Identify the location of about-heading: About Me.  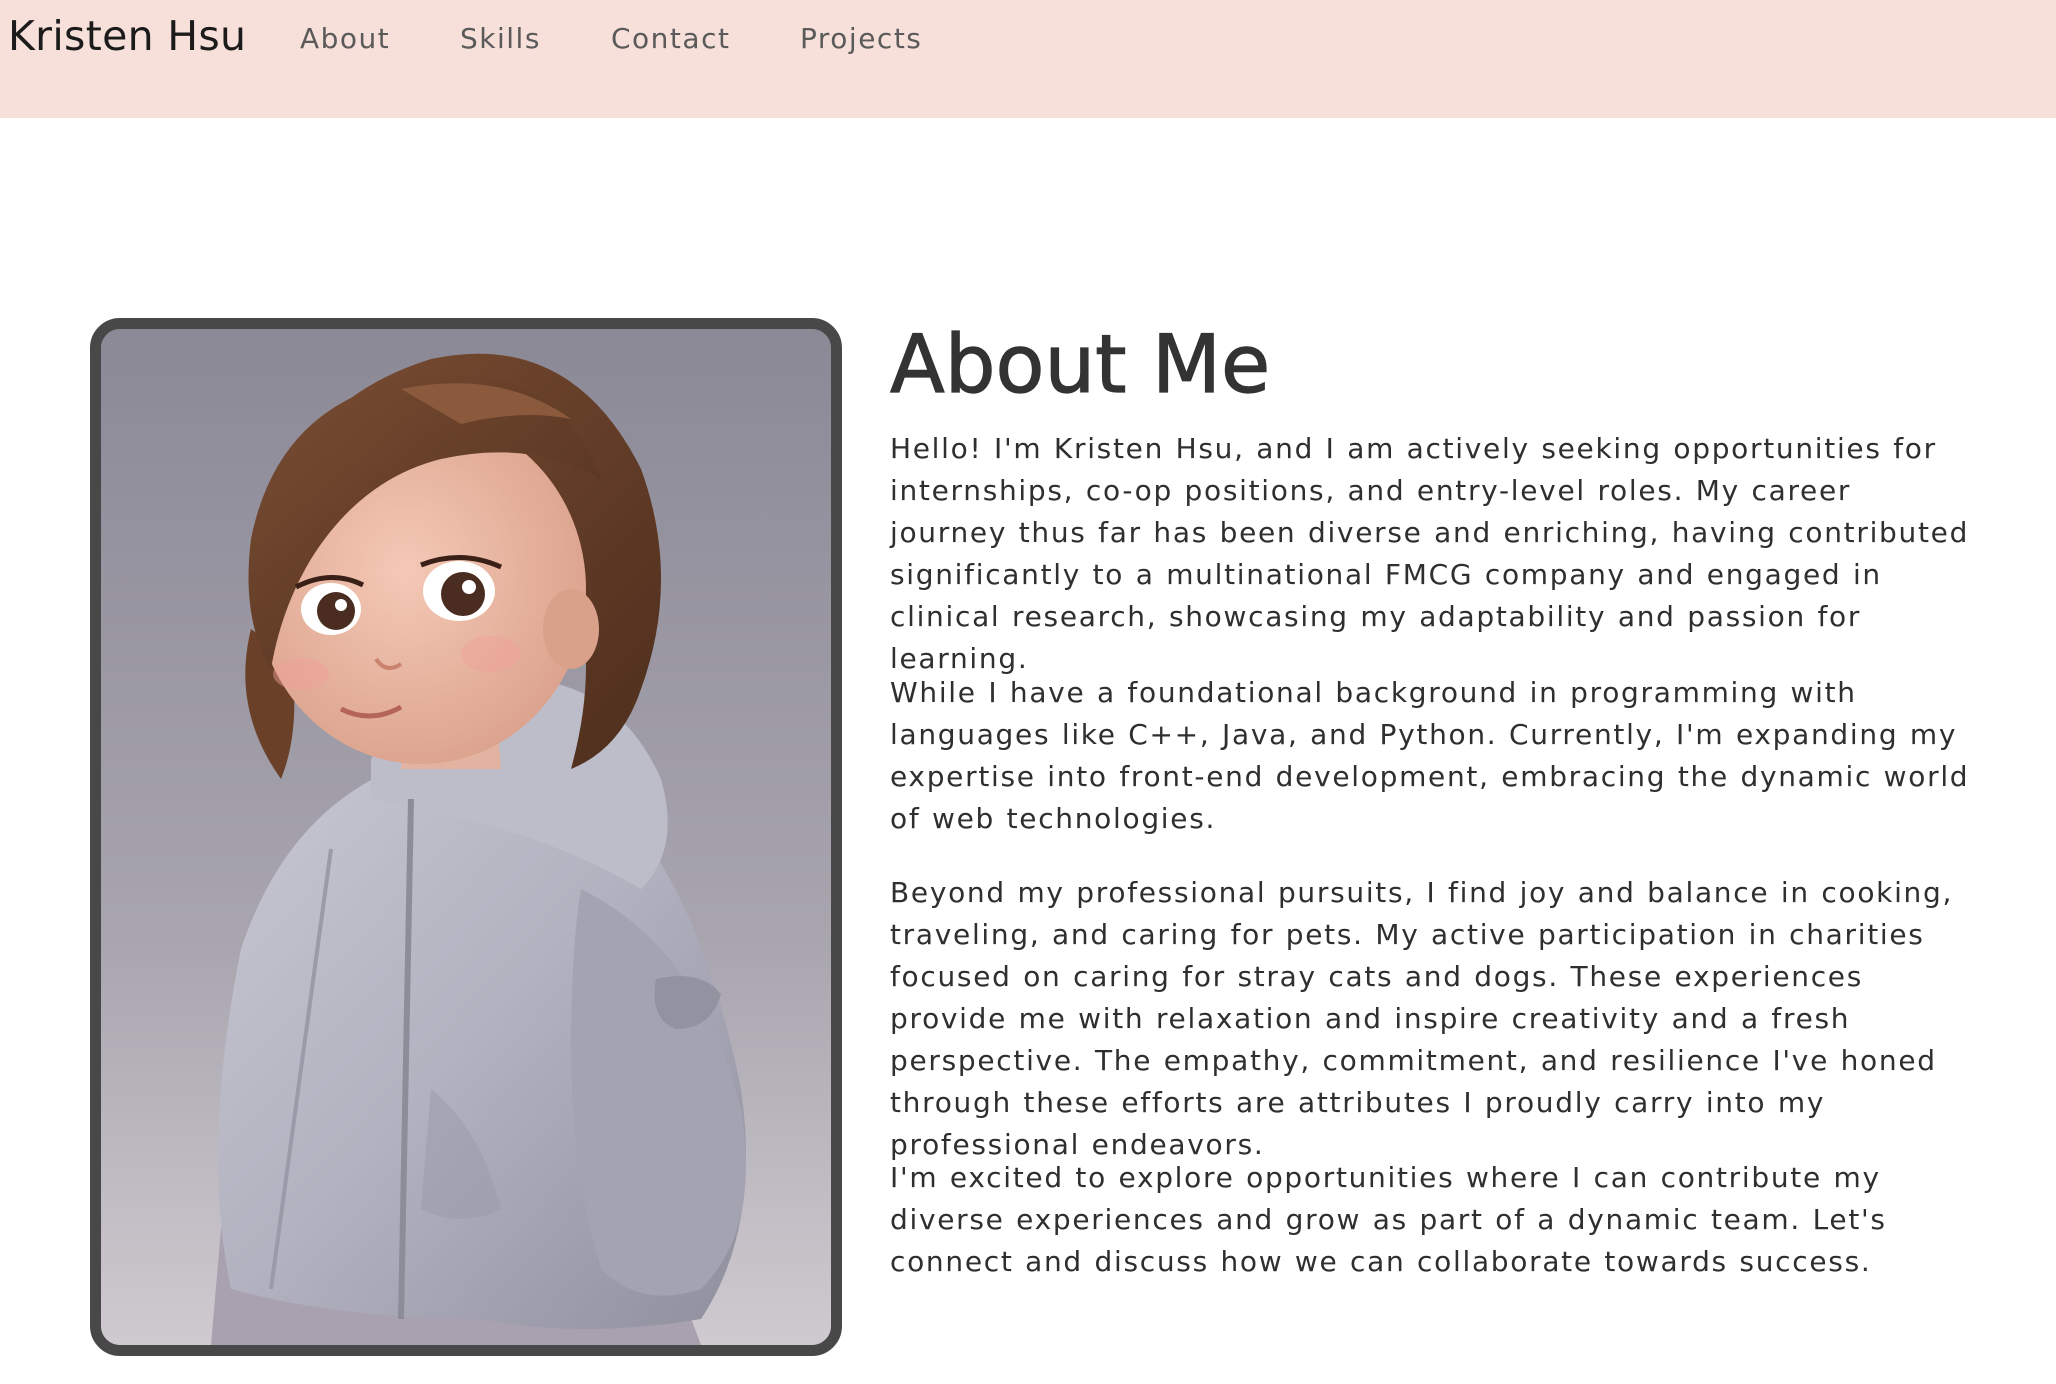
(1080, 364).